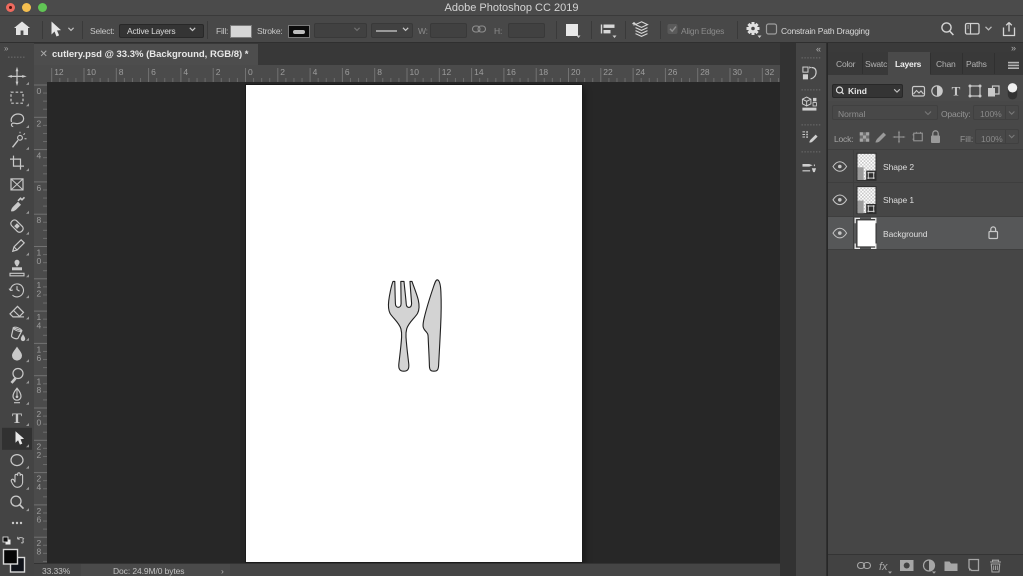 The width and height of the screenshot is (1023, 576). I want to click on svg-text: 24, so click(641, 72).